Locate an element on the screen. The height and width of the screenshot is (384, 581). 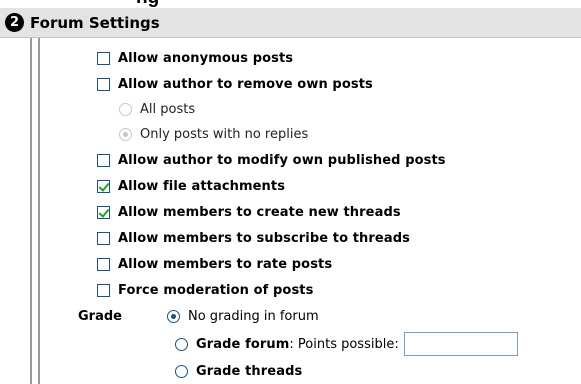
no-grading-label: No grading in forum is located at coordinates (253, 316).